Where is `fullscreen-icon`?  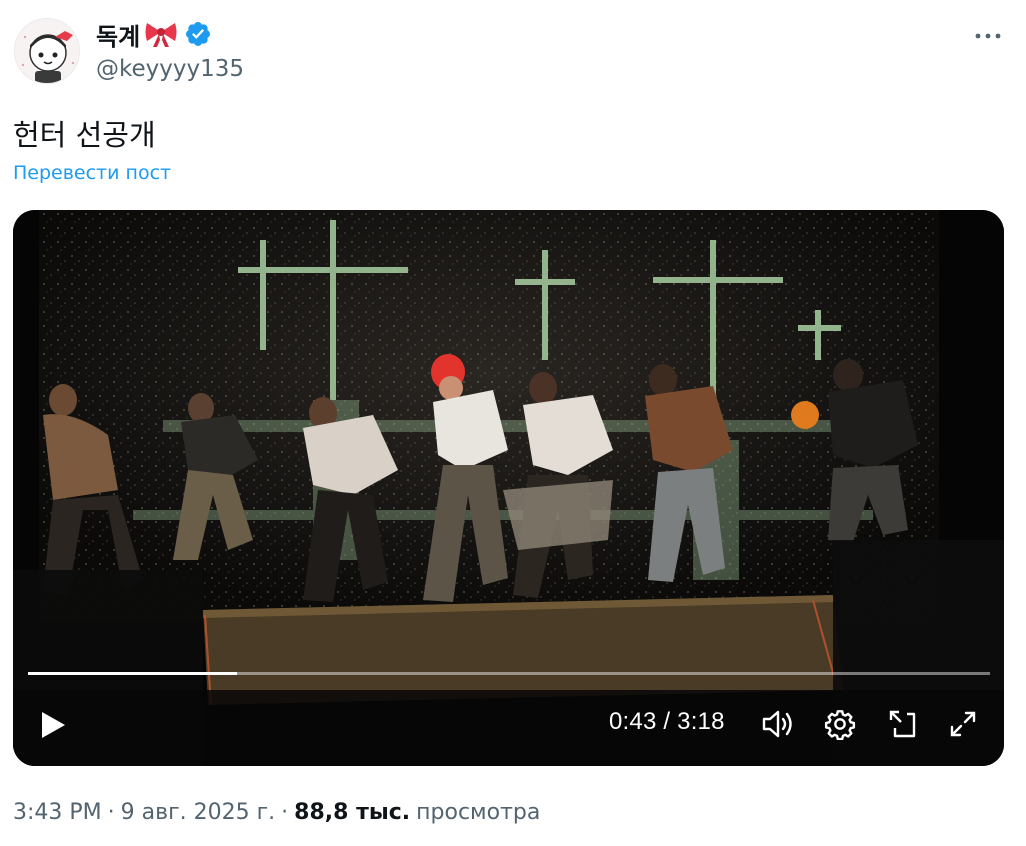
fullscreen-icon is located at coordinates (963, 724).